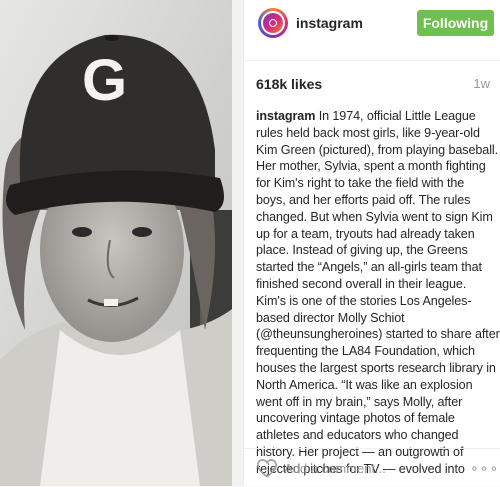 Image resolution: width=500 pixels, height=487 pixels. I want to click on username-link: instagram, so click(329, 23).